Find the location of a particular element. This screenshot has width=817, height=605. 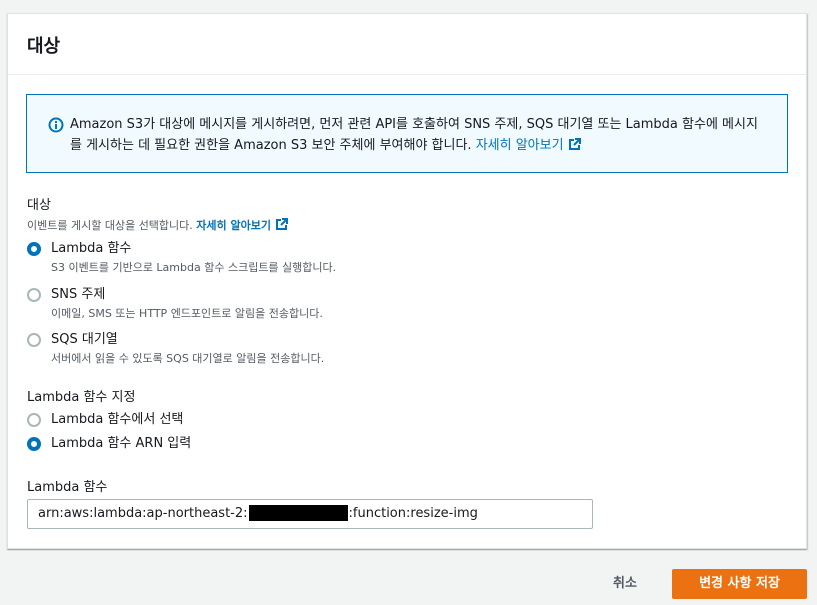

destination-description-row: 이벤트를 게시할 대상을 선택합니다. 자세히 알아보기 is located at coordinates (157, 225).